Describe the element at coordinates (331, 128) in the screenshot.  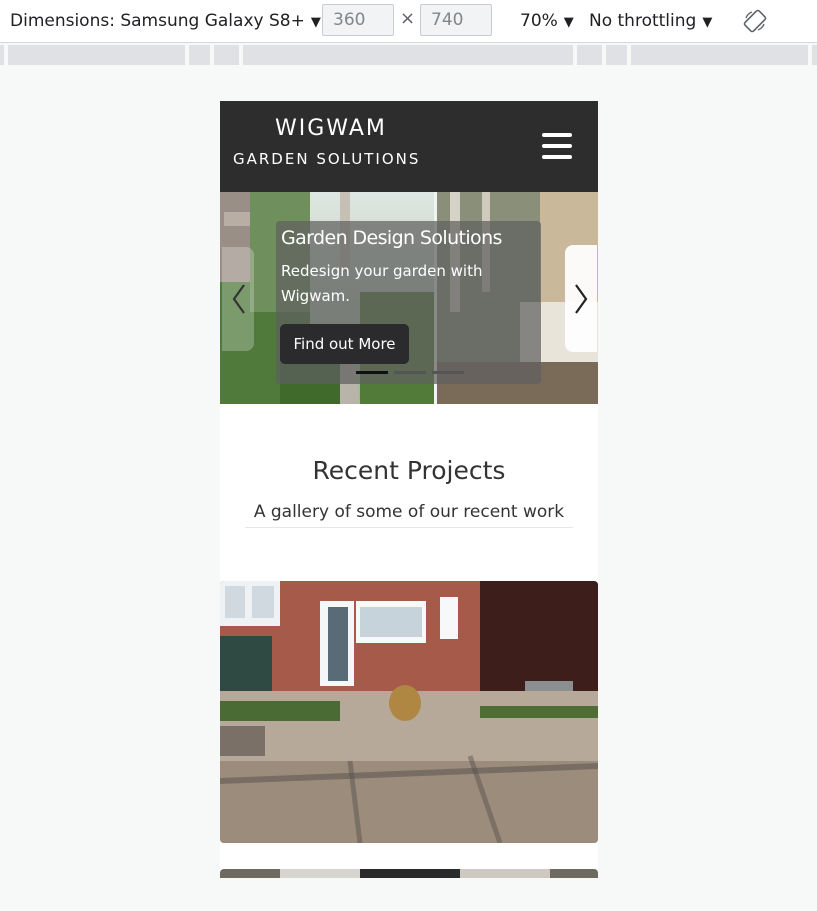
I see `brand-title: WIGWAM` at that location.